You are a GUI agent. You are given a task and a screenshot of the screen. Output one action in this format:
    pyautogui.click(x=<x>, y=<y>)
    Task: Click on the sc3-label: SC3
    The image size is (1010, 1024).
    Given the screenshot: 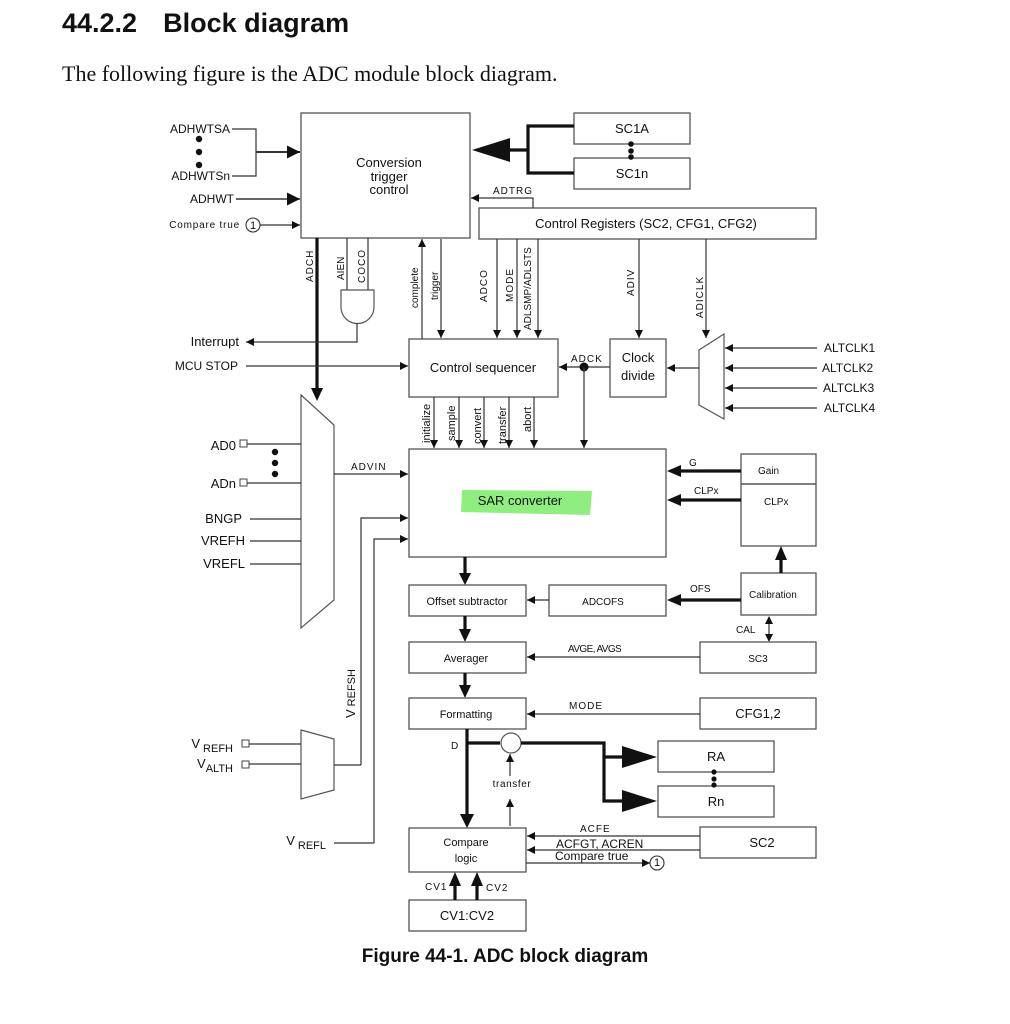 What is the action you would take?
    pyautogui.click(x=758, y=659)
    